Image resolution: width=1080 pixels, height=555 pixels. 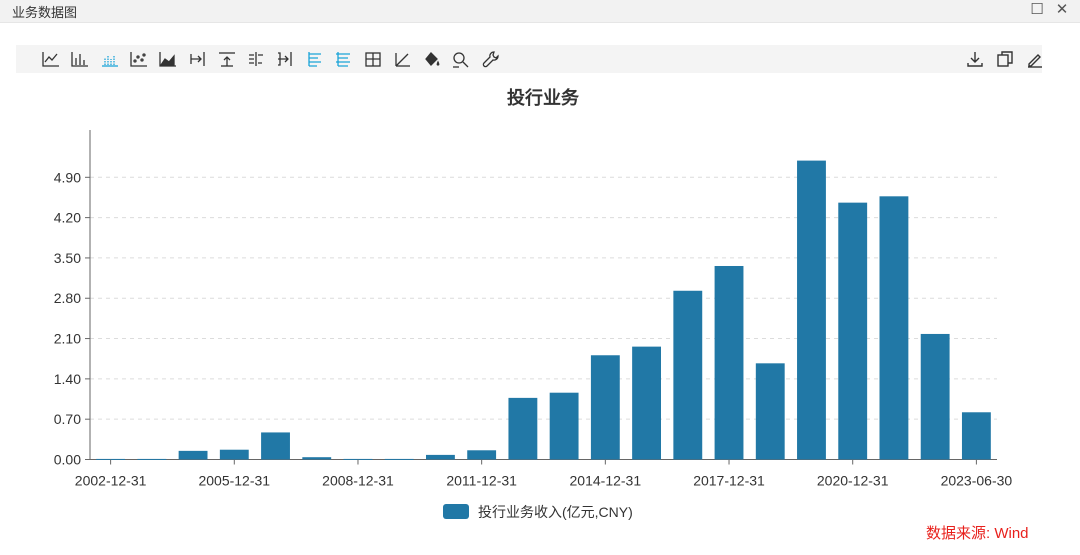 What do you see at coordinates (456, 511) in the screenshot?
I see `legend-swatch` at bounding box center [456, 511].